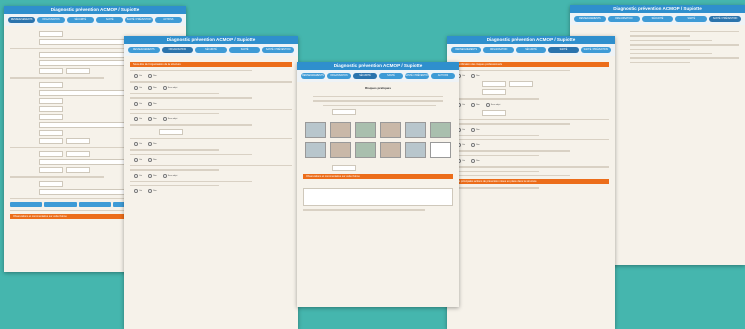  Describe the element at coordinates (141, 119) in the screenshot. I see `radio-label: Oui` at that location.